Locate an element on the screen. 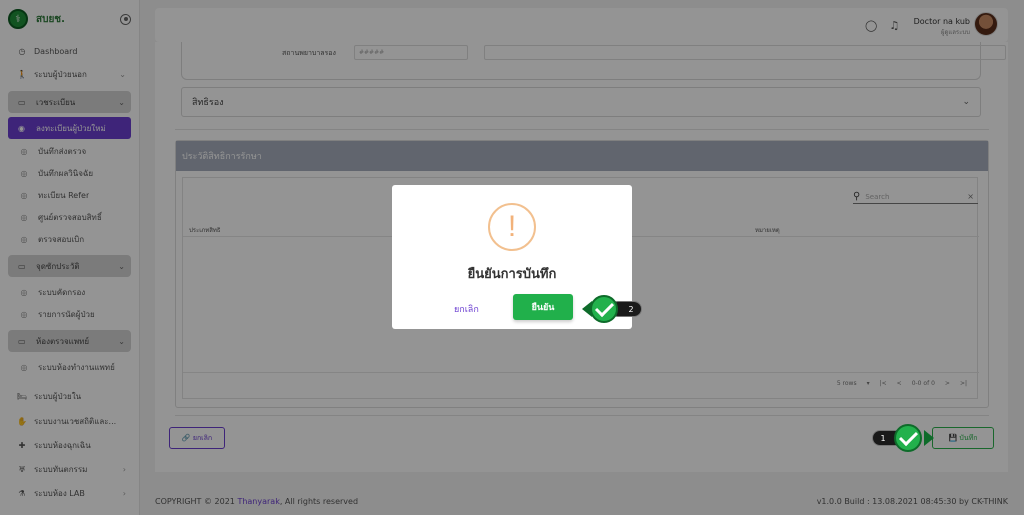 This screenshot has width=1024, height=515. warning-icon: ! is located at coordinates (512, 227).